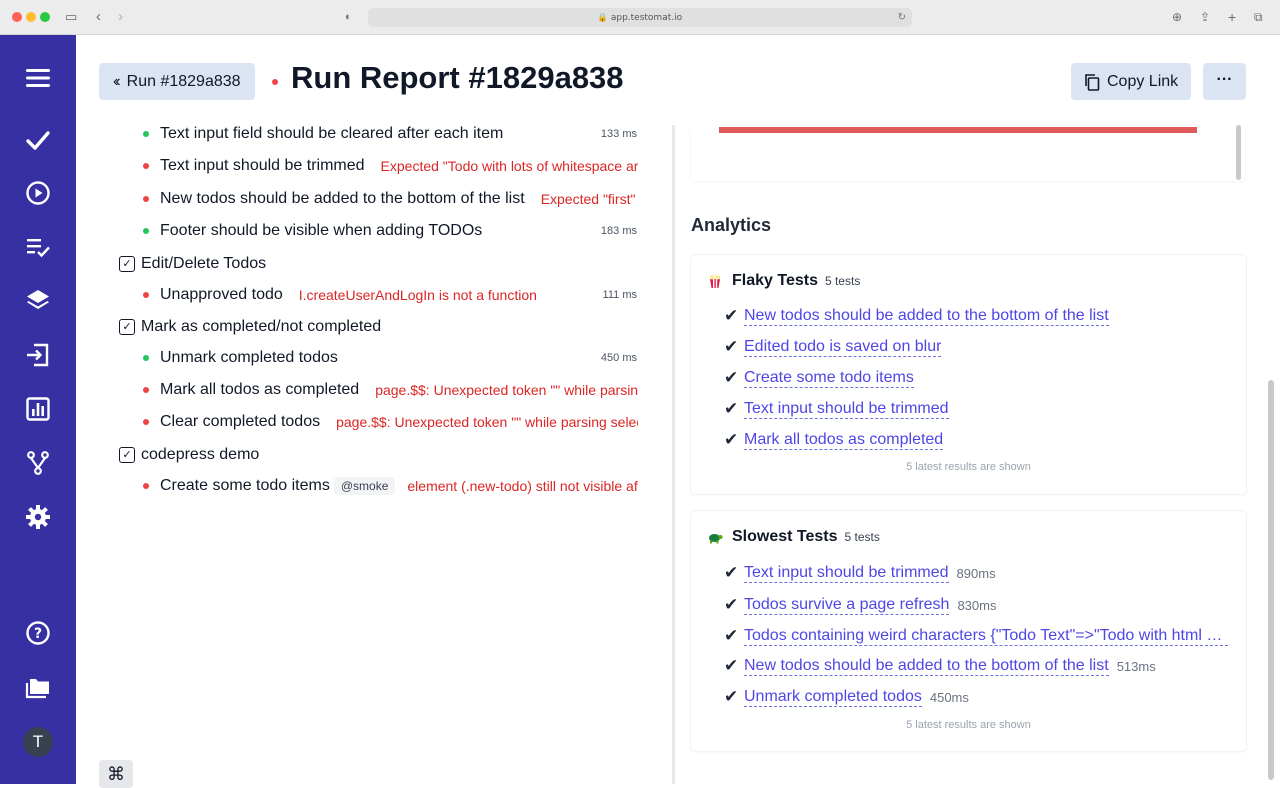 This screenshot has height=788, width=1280. What do you see at coordinates (417, 295) in the screenshot?
I see `test-error: I.createUserAndLogIn is not a function` at bounding box center [417, 295].